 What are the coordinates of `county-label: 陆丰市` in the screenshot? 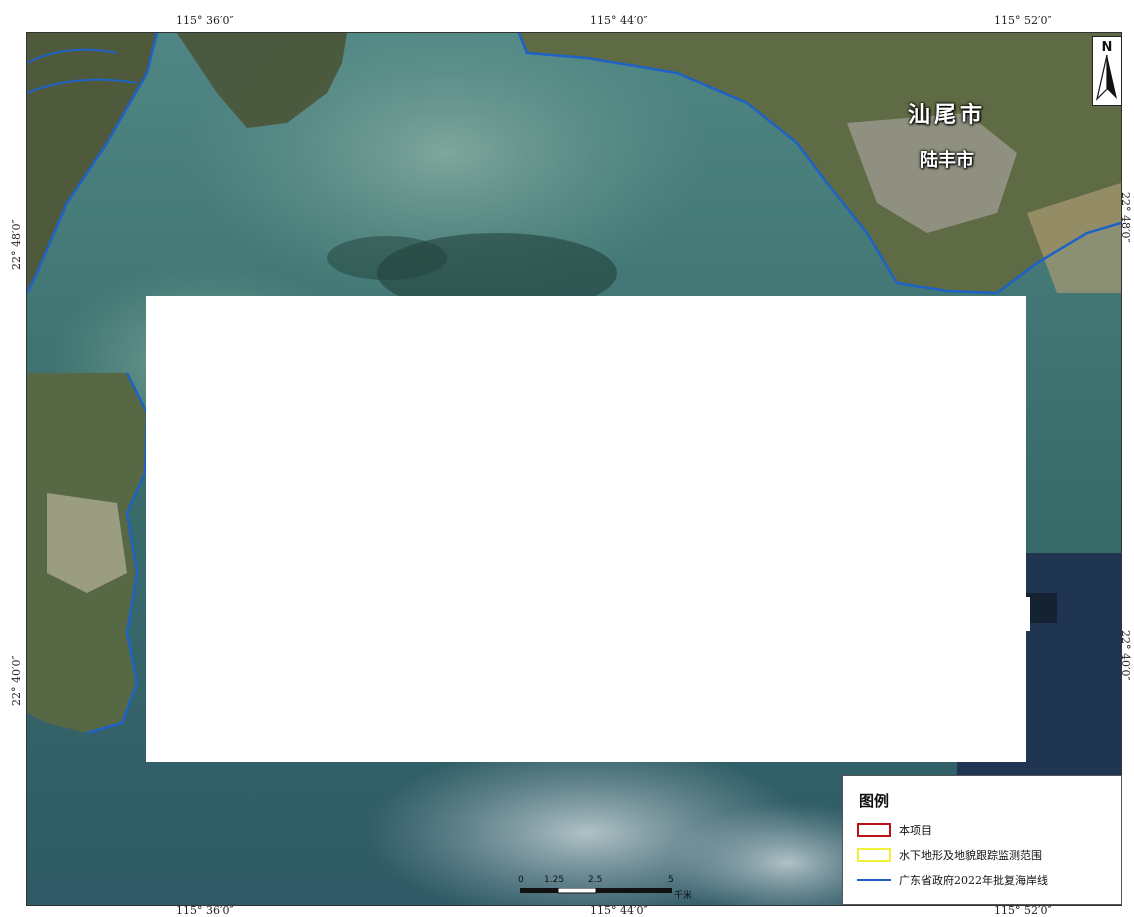 It's located at (947, 160).